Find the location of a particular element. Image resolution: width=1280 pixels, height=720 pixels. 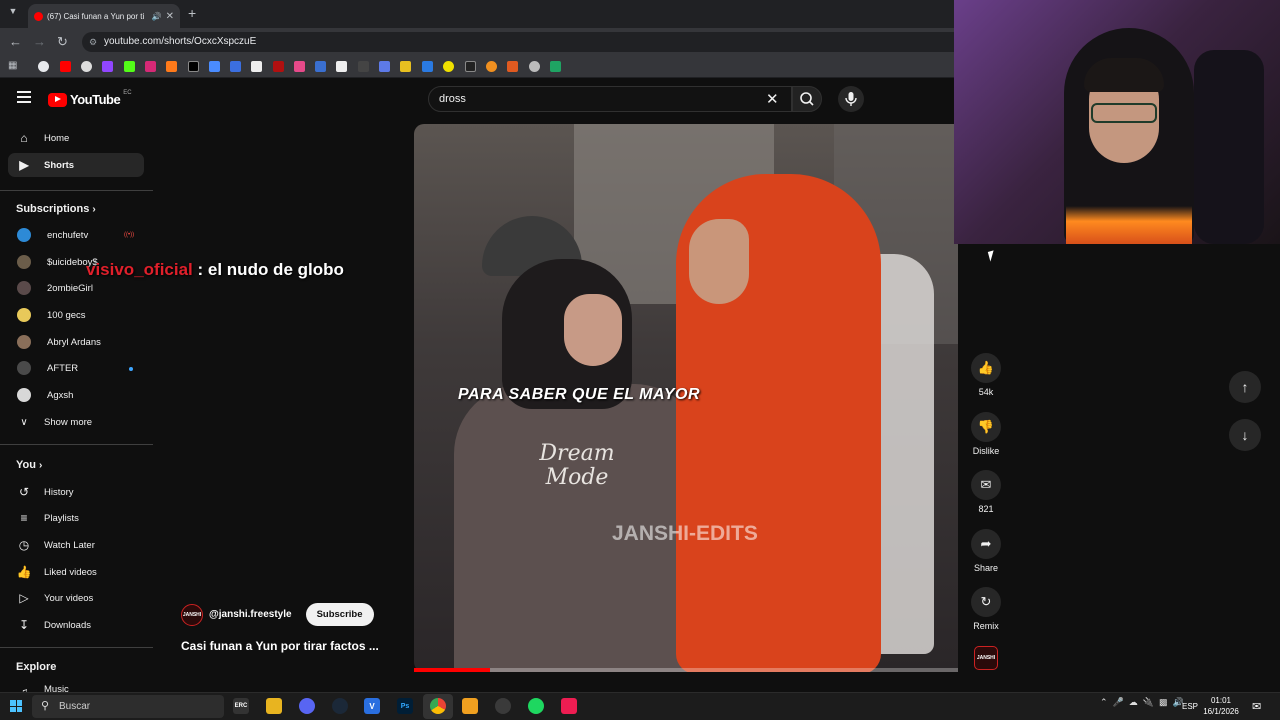

bookmark-instagram-icon is located at coordinates (150, 66).